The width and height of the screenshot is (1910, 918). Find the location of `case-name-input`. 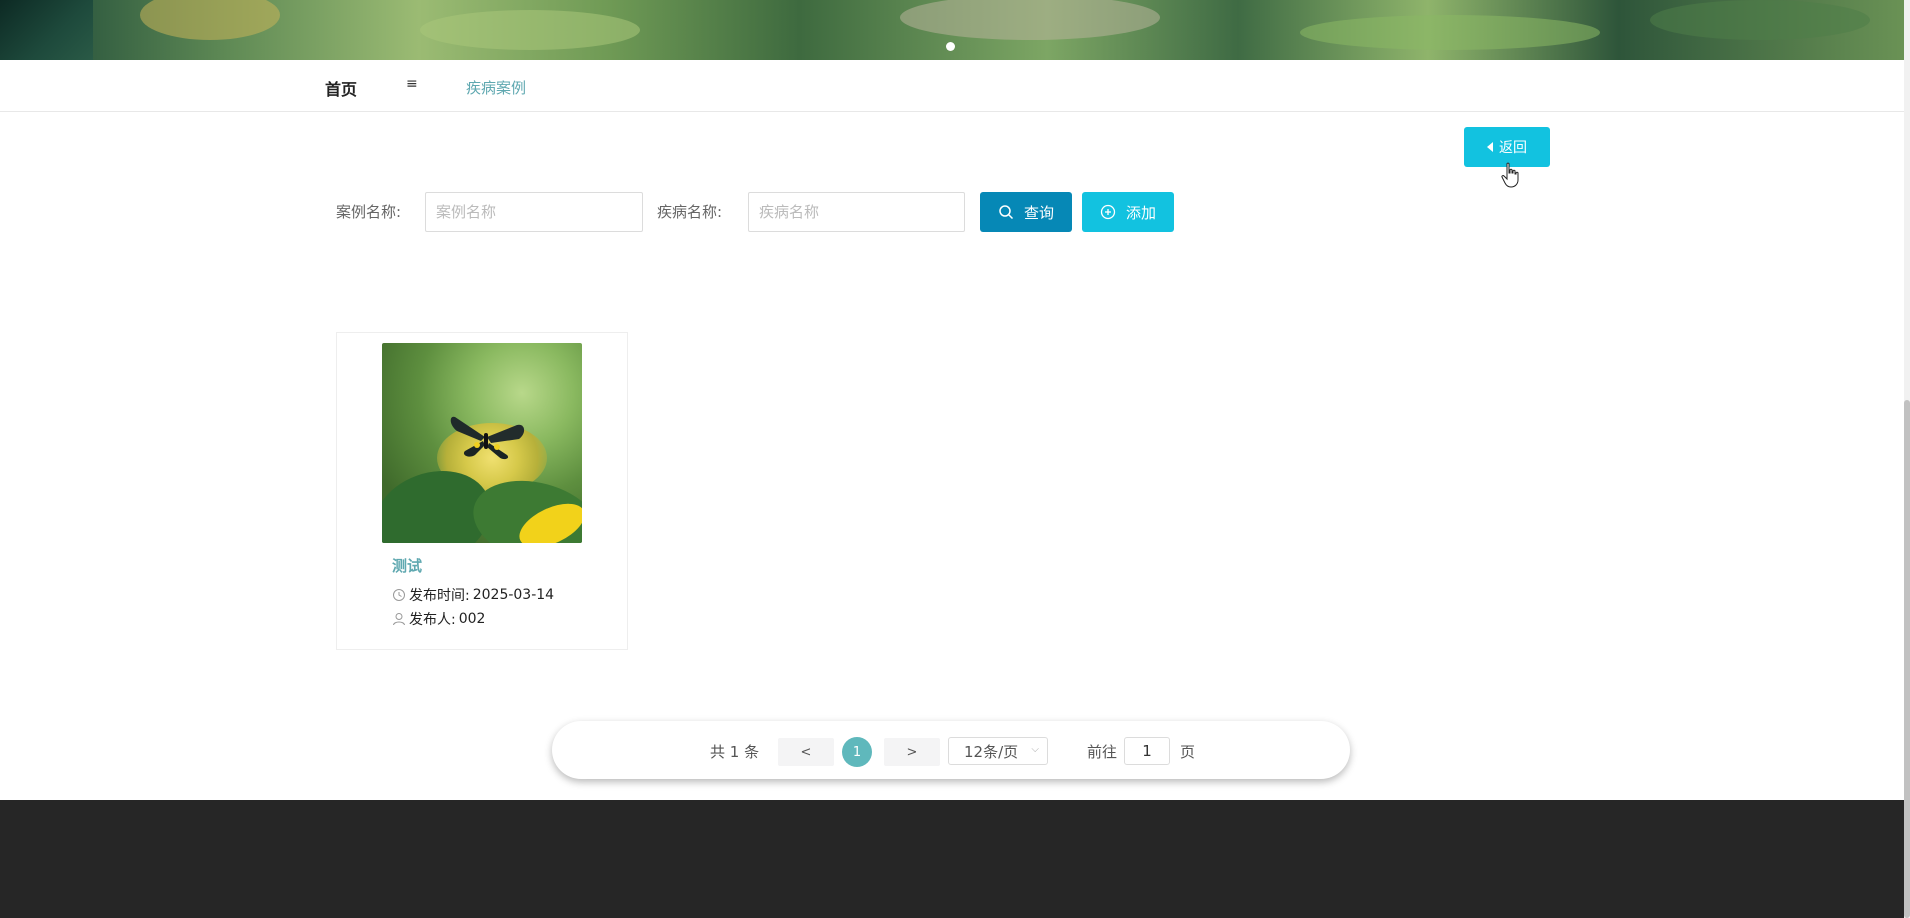

case-name-input is located at coordinates (534, 212).